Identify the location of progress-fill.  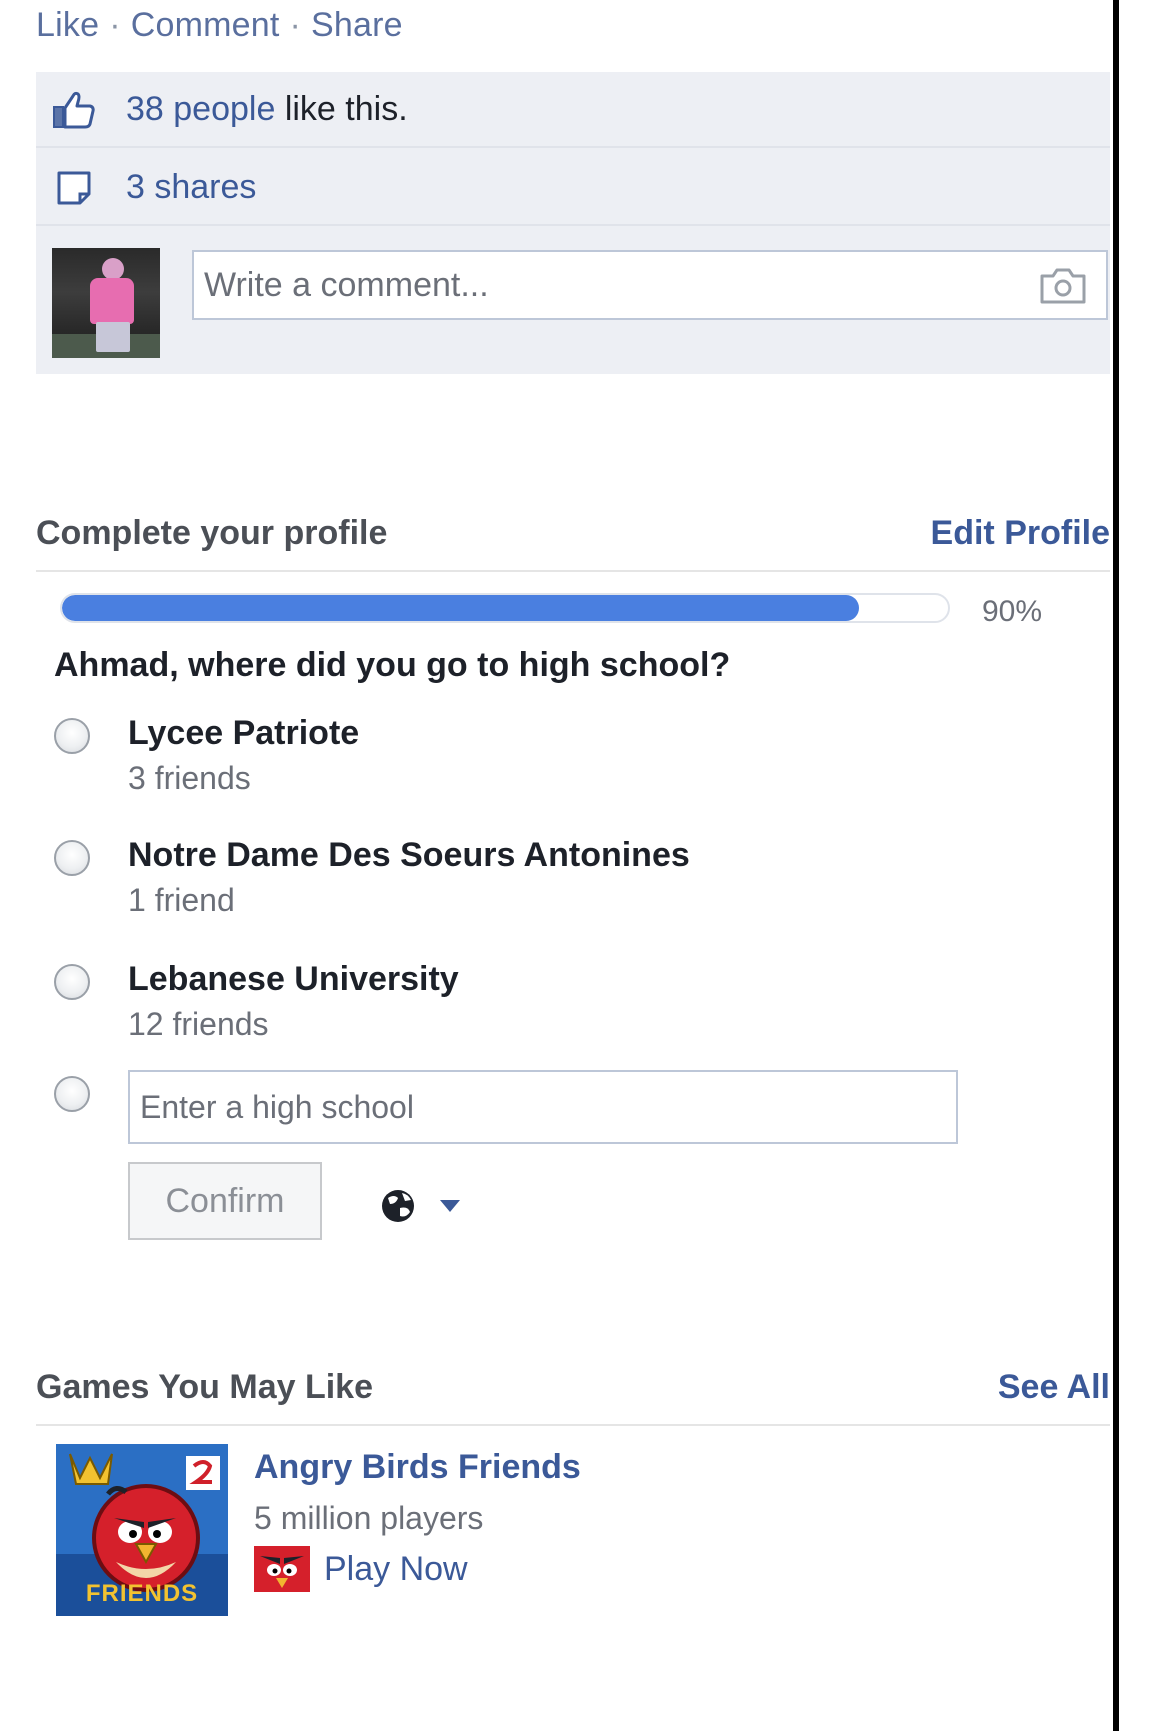
(461, 608).